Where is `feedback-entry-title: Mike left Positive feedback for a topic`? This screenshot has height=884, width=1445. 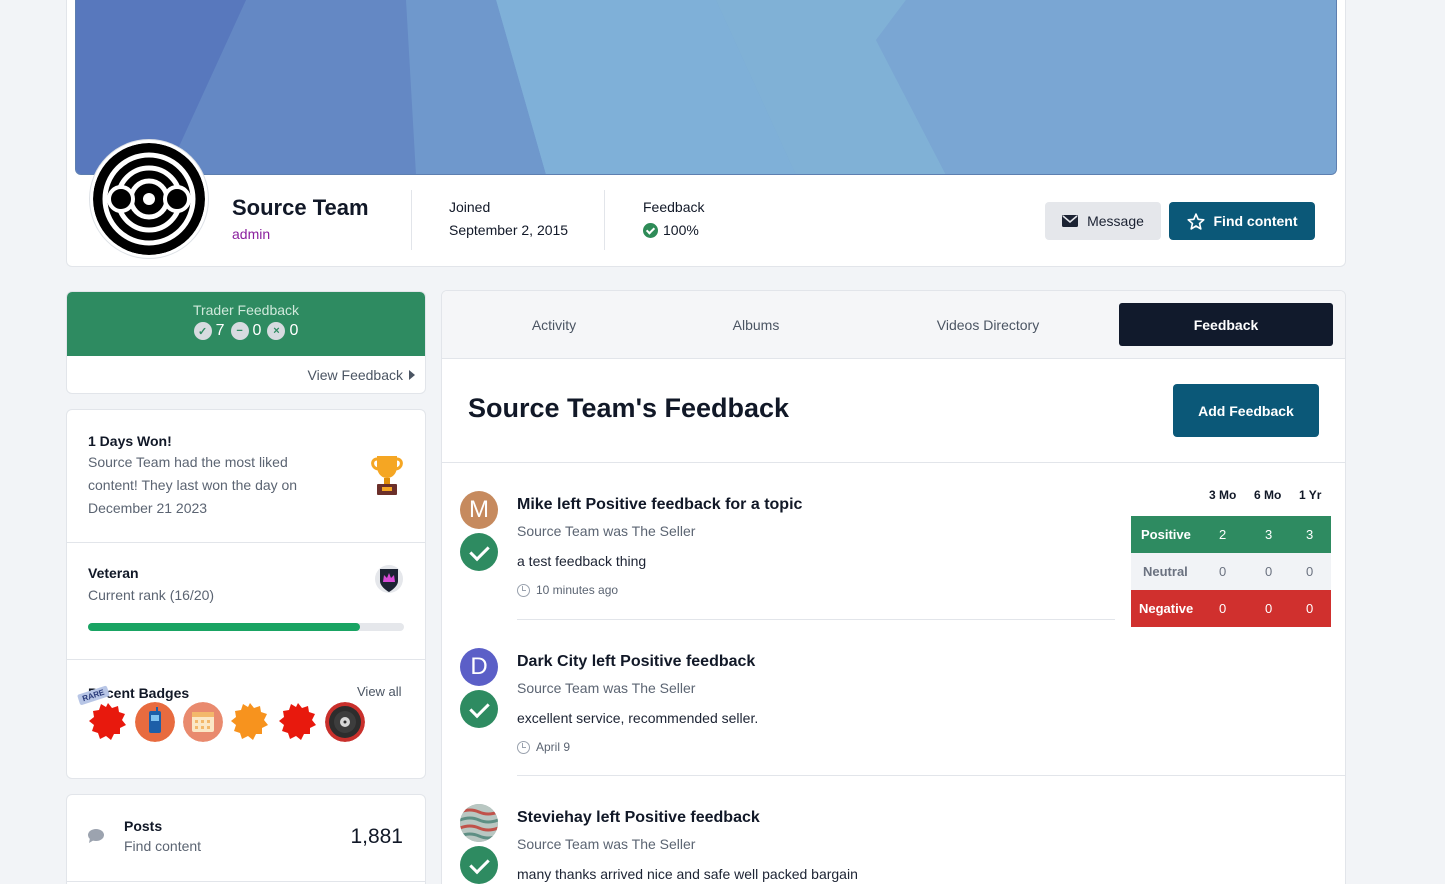 feedback-entry-title: Mike left Positive feedback for a topic is located at coordinates (659, 505).